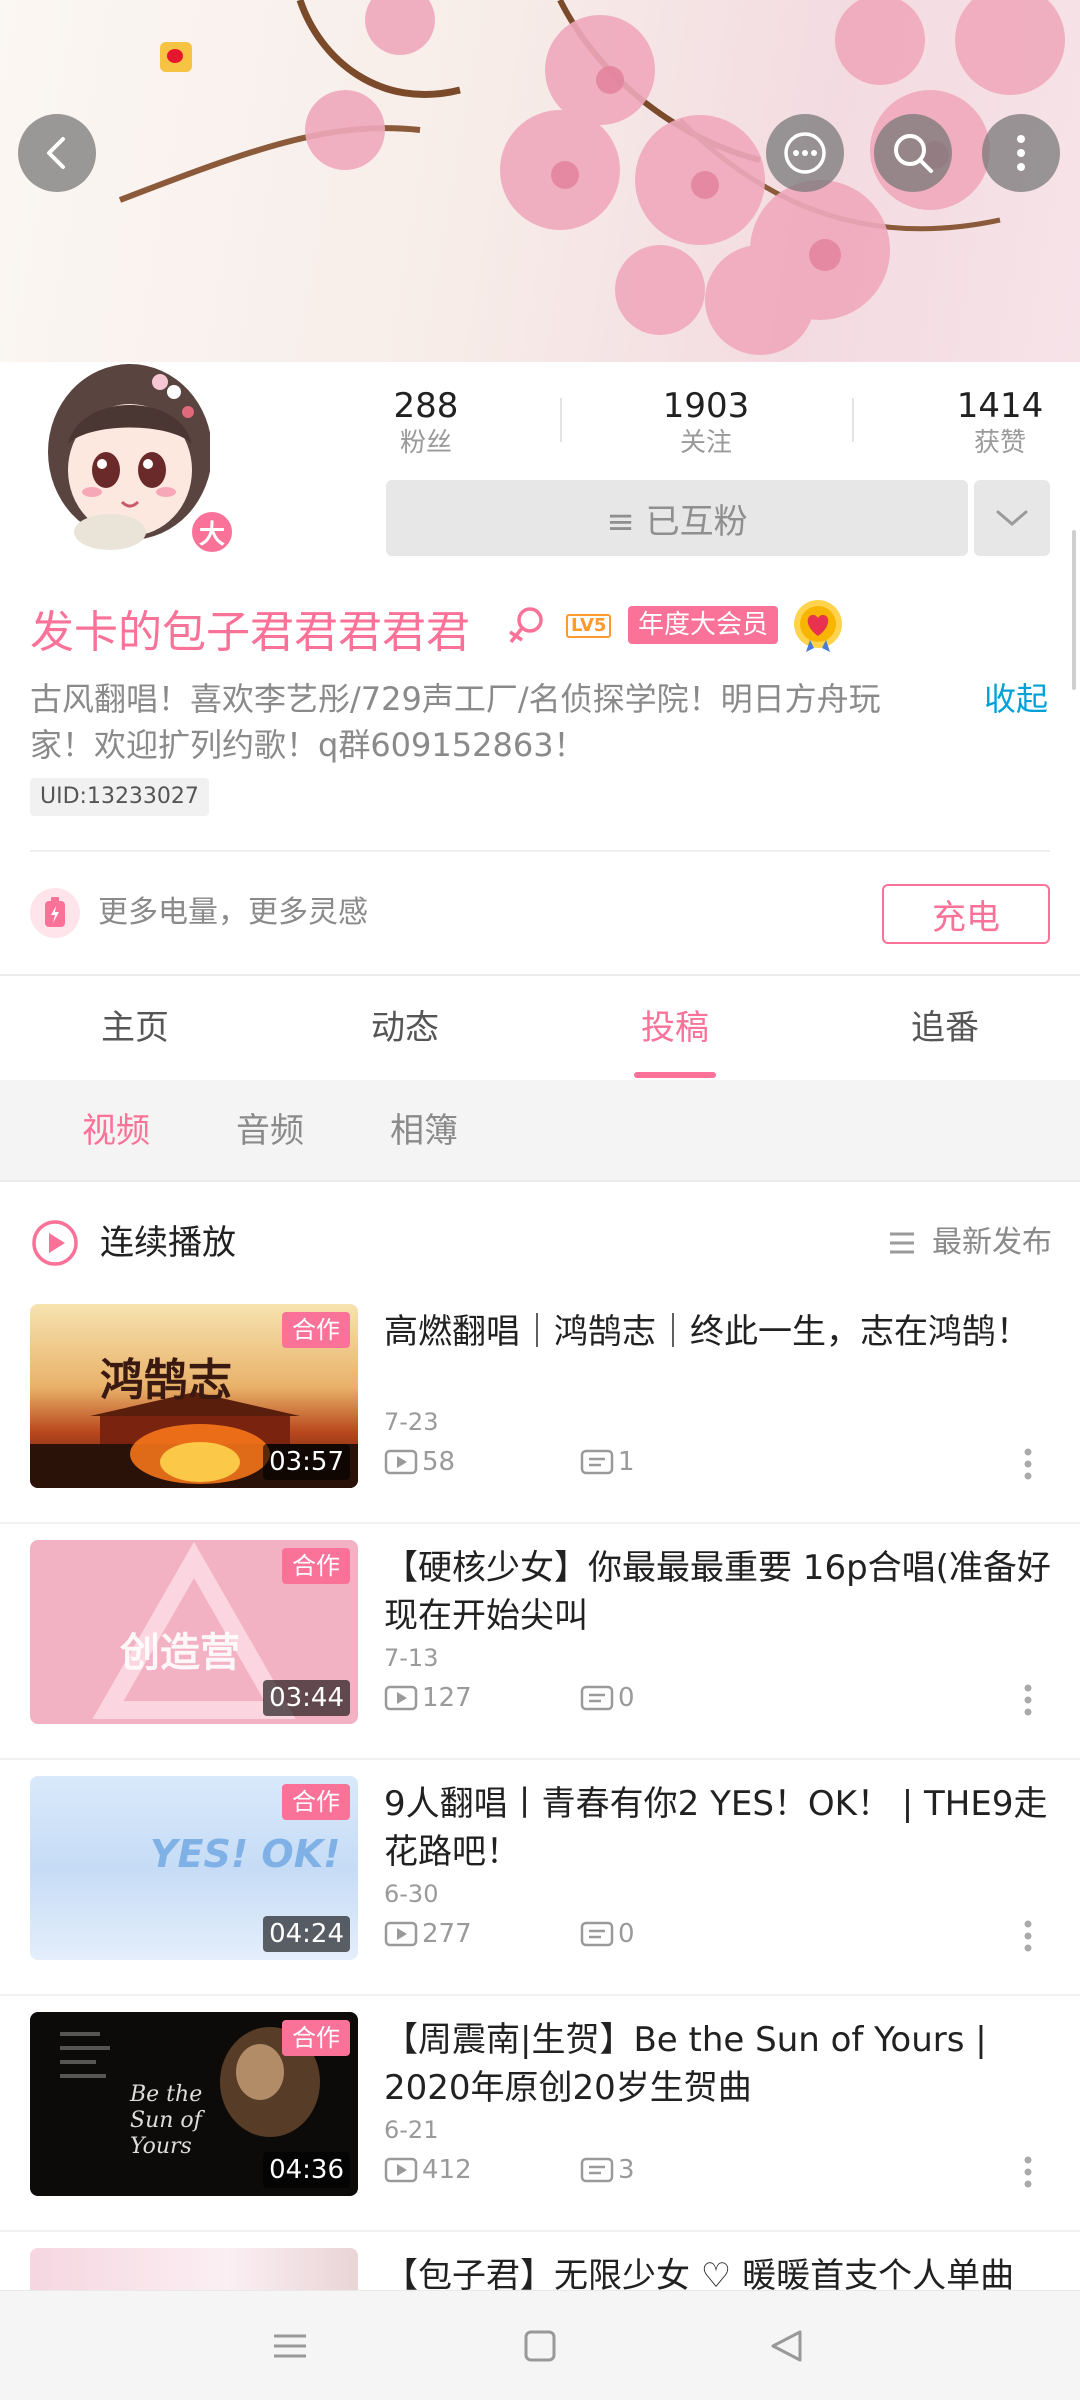 This screenshot has height=2401, width=1080. I want to click on recent-apps-button, so click(290, 2346).